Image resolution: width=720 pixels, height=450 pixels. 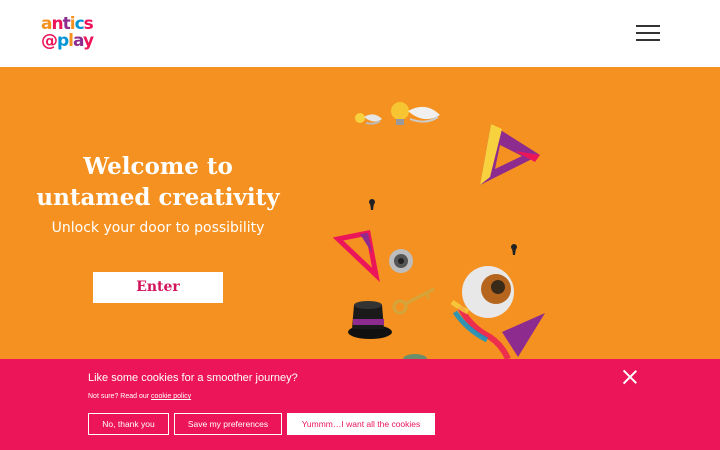 I want to click on decline-cookies-button: No, thank you, so click(x=128, y=424).